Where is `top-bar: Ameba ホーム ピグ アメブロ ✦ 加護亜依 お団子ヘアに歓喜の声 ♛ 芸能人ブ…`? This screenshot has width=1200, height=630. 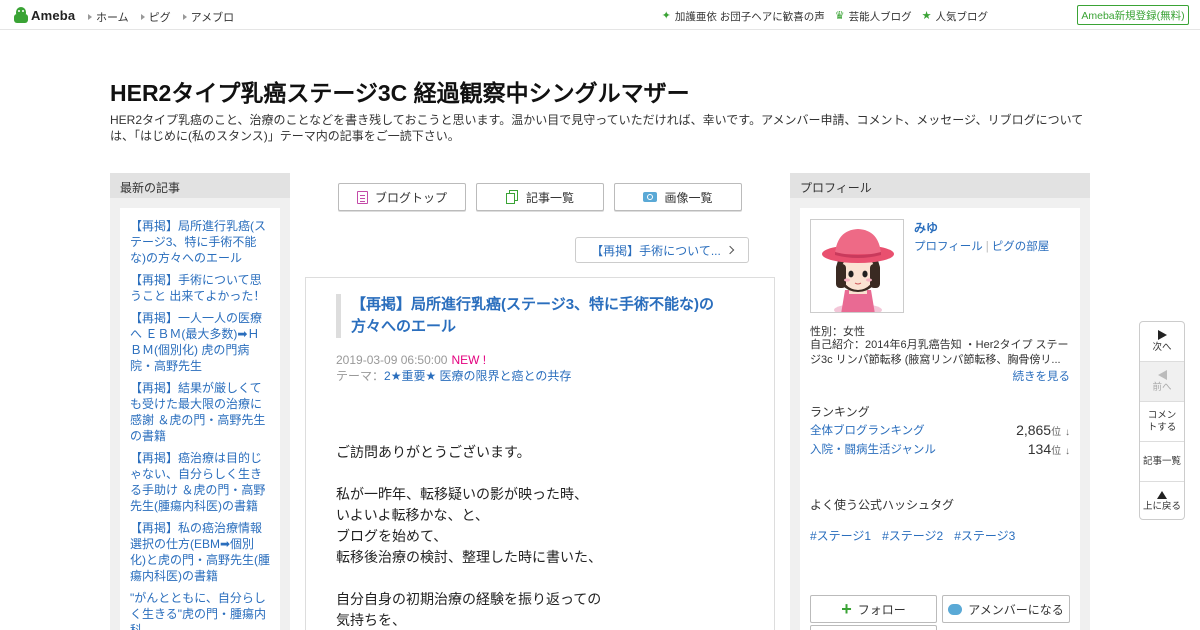
top-bar: Ameba ホーム ピグ アメブロ ✦ 加護亜依 お団子ヘアに歓喜の声 ♛ 芸能人ブ… is located at coordinates (600, 15).